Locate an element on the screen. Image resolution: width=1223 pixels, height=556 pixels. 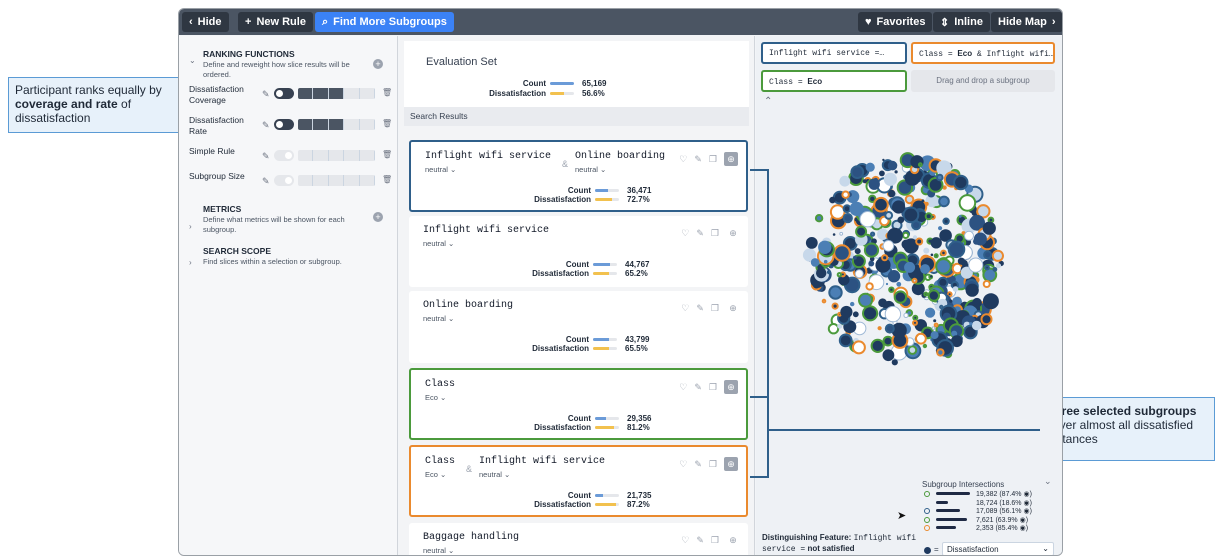
result-card: Baggage handling neutral ⌄ ♡ ✎ ❐ ⊕ is located at coordinates (578, 539).